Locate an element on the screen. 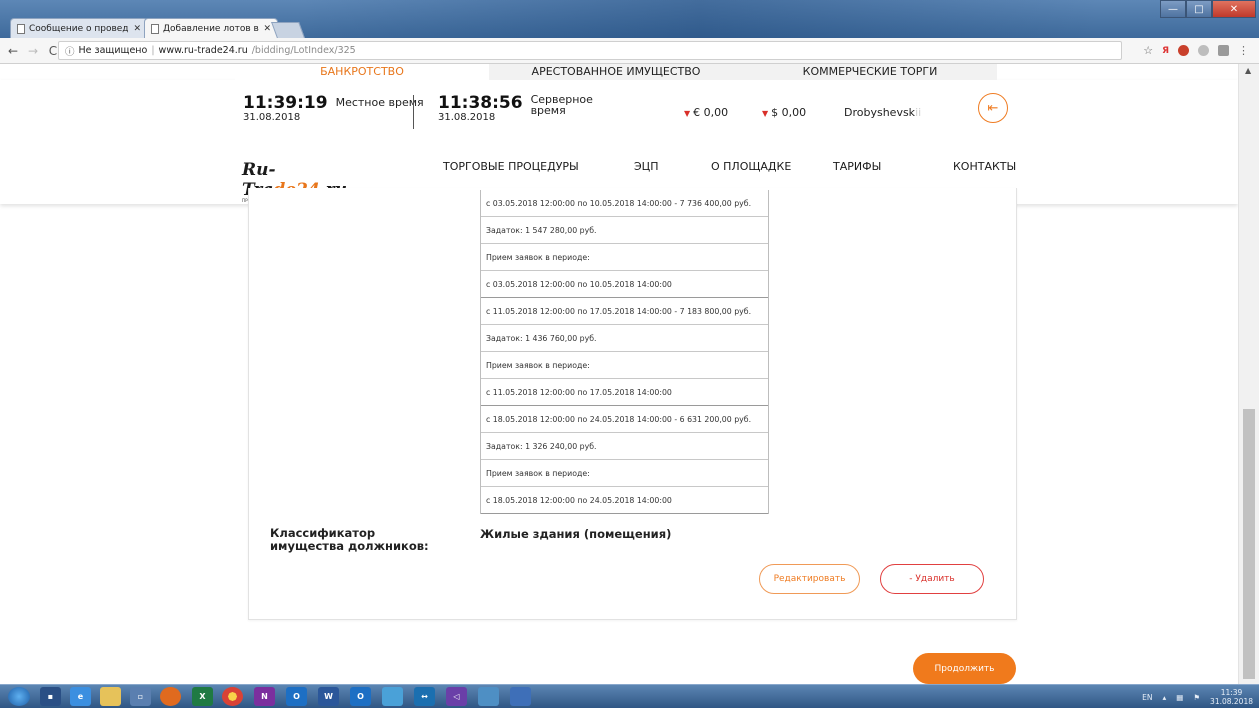 Image resolution: width=1259 pixels, height=708 pixels. classifier-label: Классификатор имущества должников: is located at coordinates (349, 539).